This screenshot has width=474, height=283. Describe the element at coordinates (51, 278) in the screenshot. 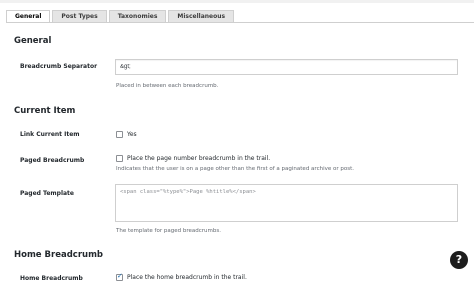

I see `home-breadcrumb-label: Home Breadcrumb` at that location.